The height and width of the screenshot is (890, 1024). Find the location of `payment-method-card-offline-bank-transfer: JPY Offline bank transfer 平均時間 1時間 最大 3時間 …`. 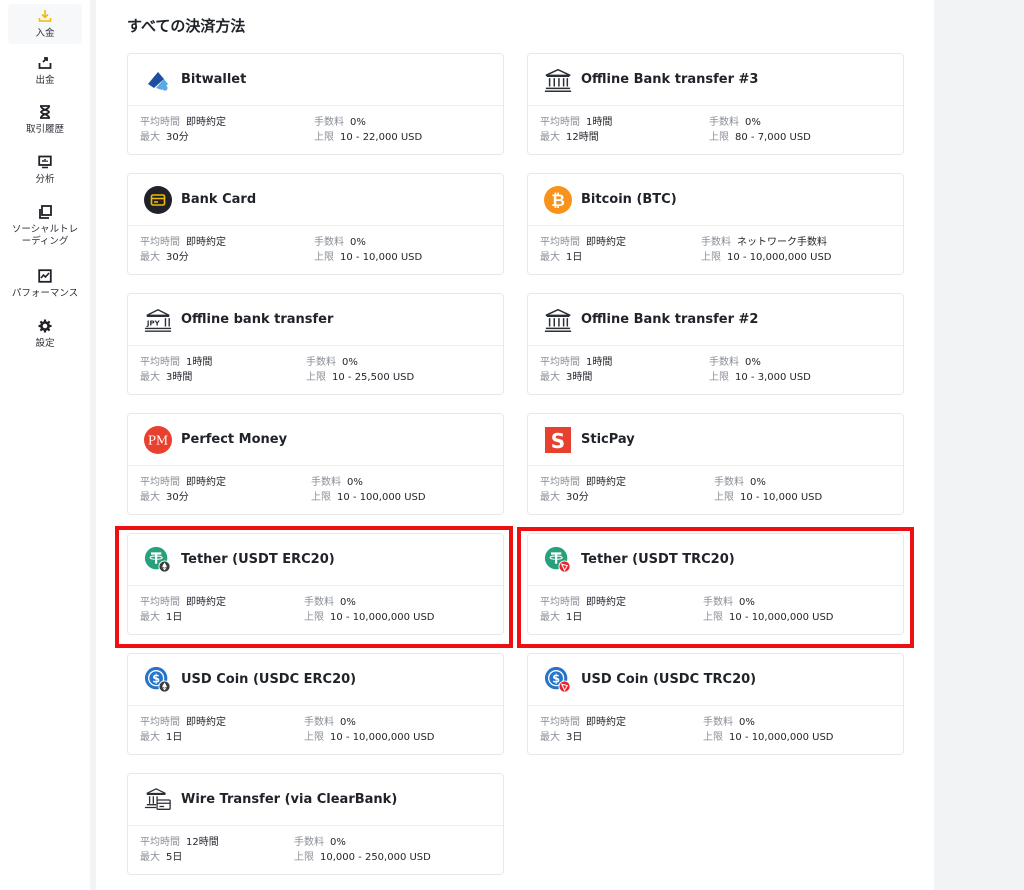

payment-method-card-offline-bank-transfer: JPY Offline bank transfer 平均時間 1時間 最大 3時間 … is located at coordinates (315, 344).